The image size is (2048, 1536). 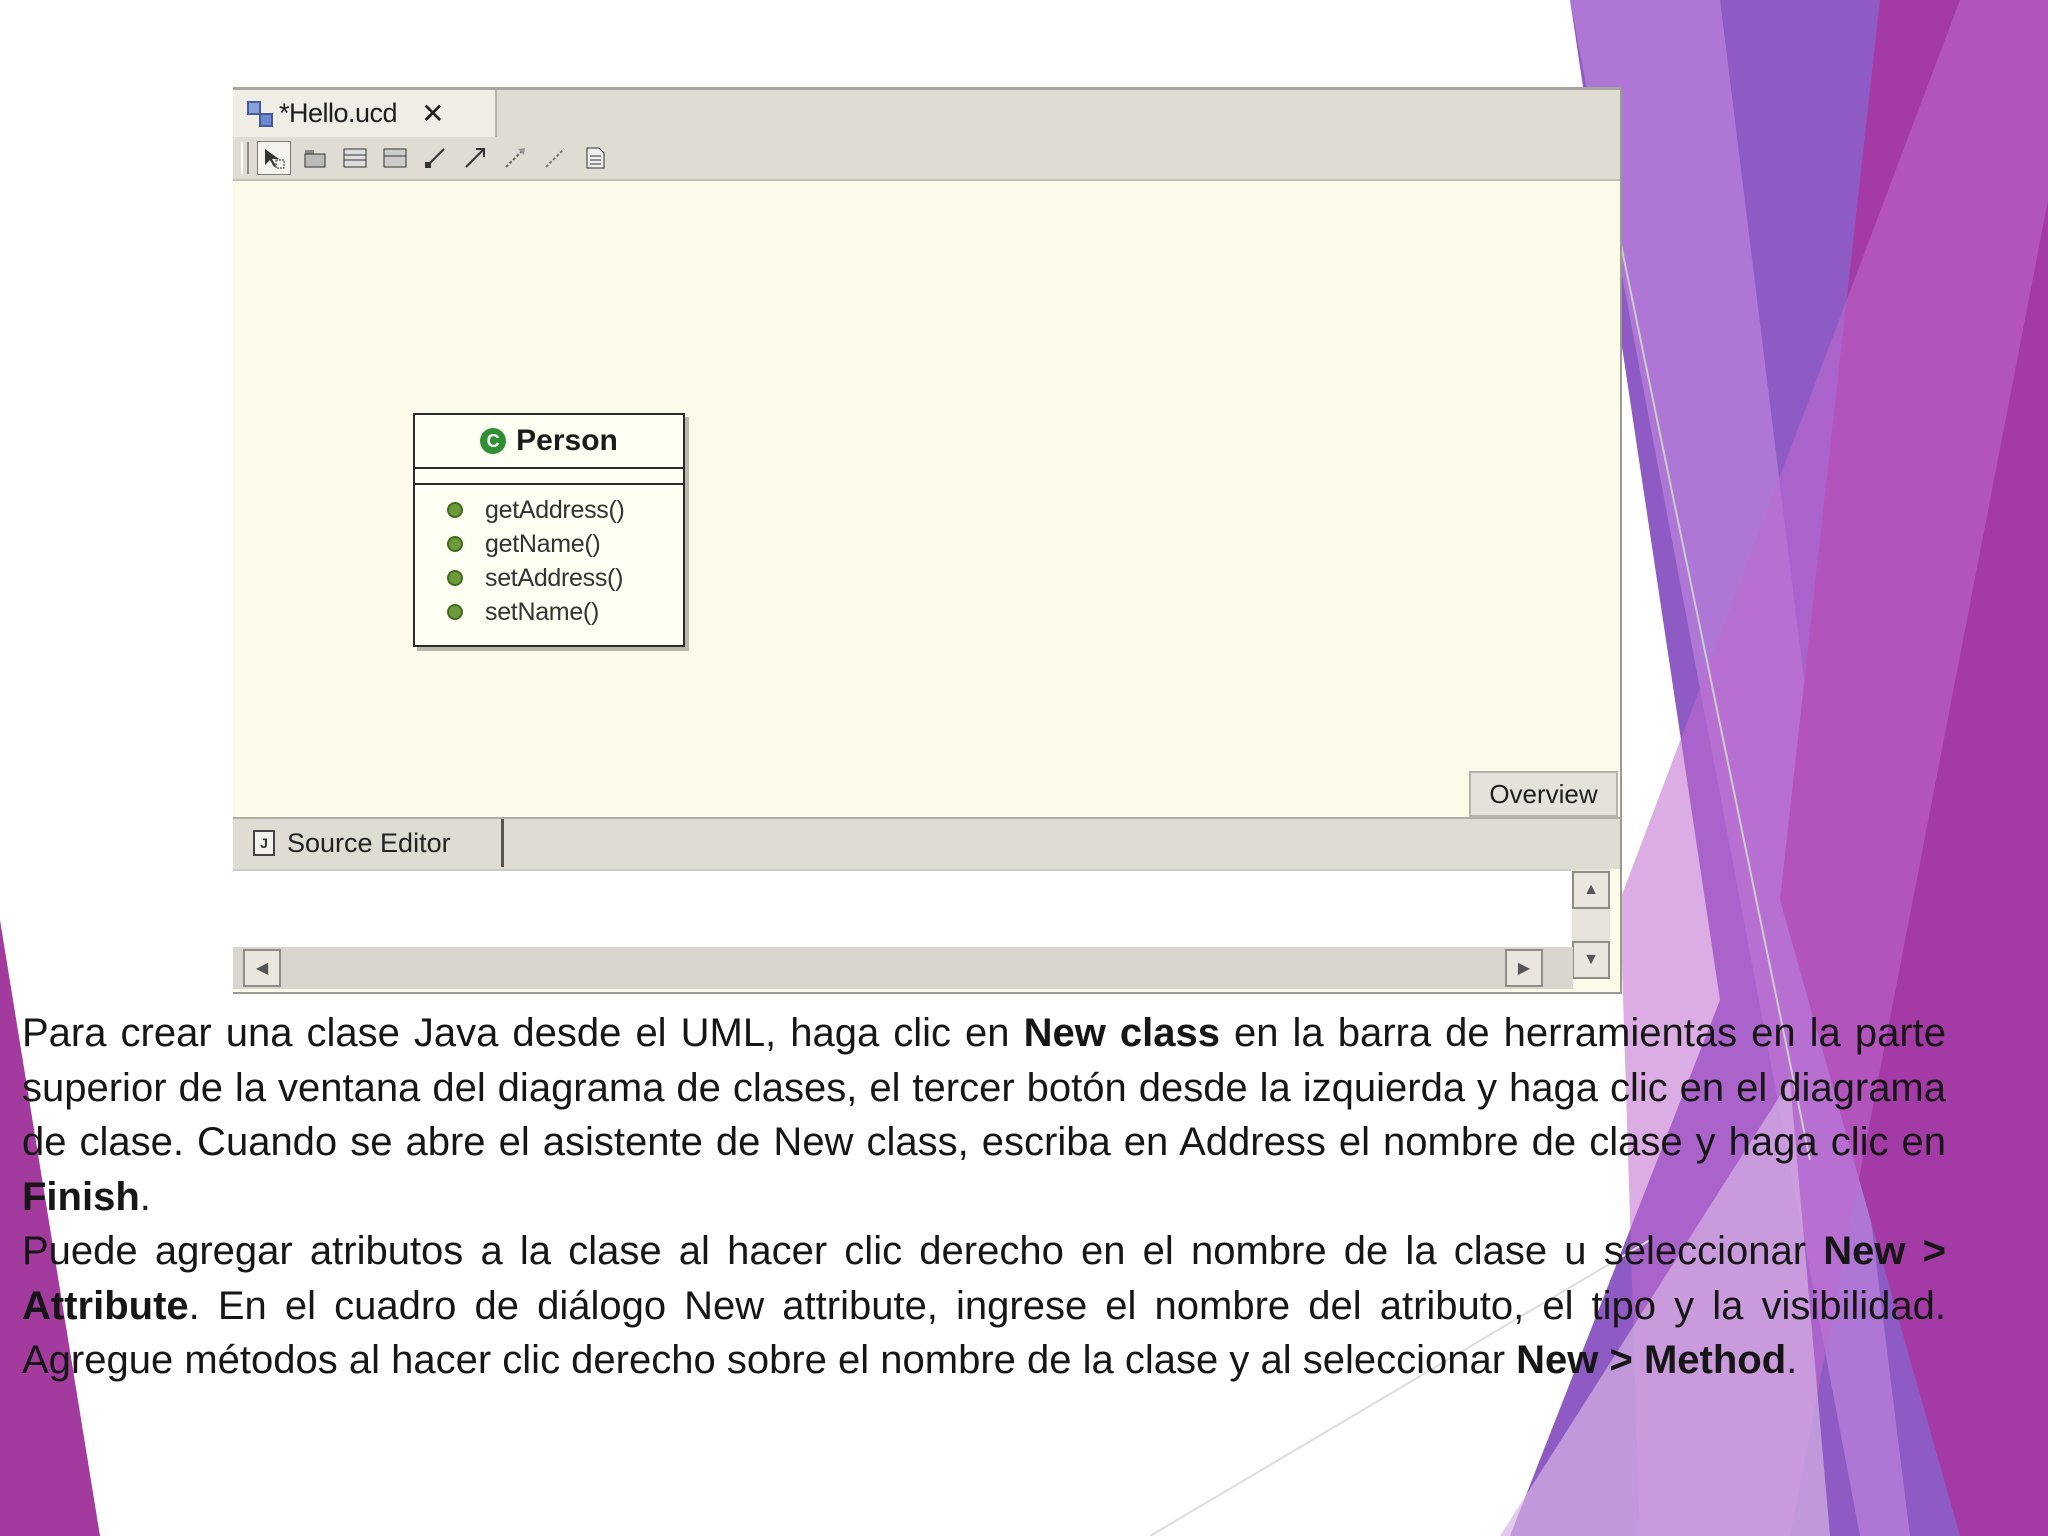 I want to click on vertical-scrollbar: ▲ ▼, so click(x=1591, y=924).